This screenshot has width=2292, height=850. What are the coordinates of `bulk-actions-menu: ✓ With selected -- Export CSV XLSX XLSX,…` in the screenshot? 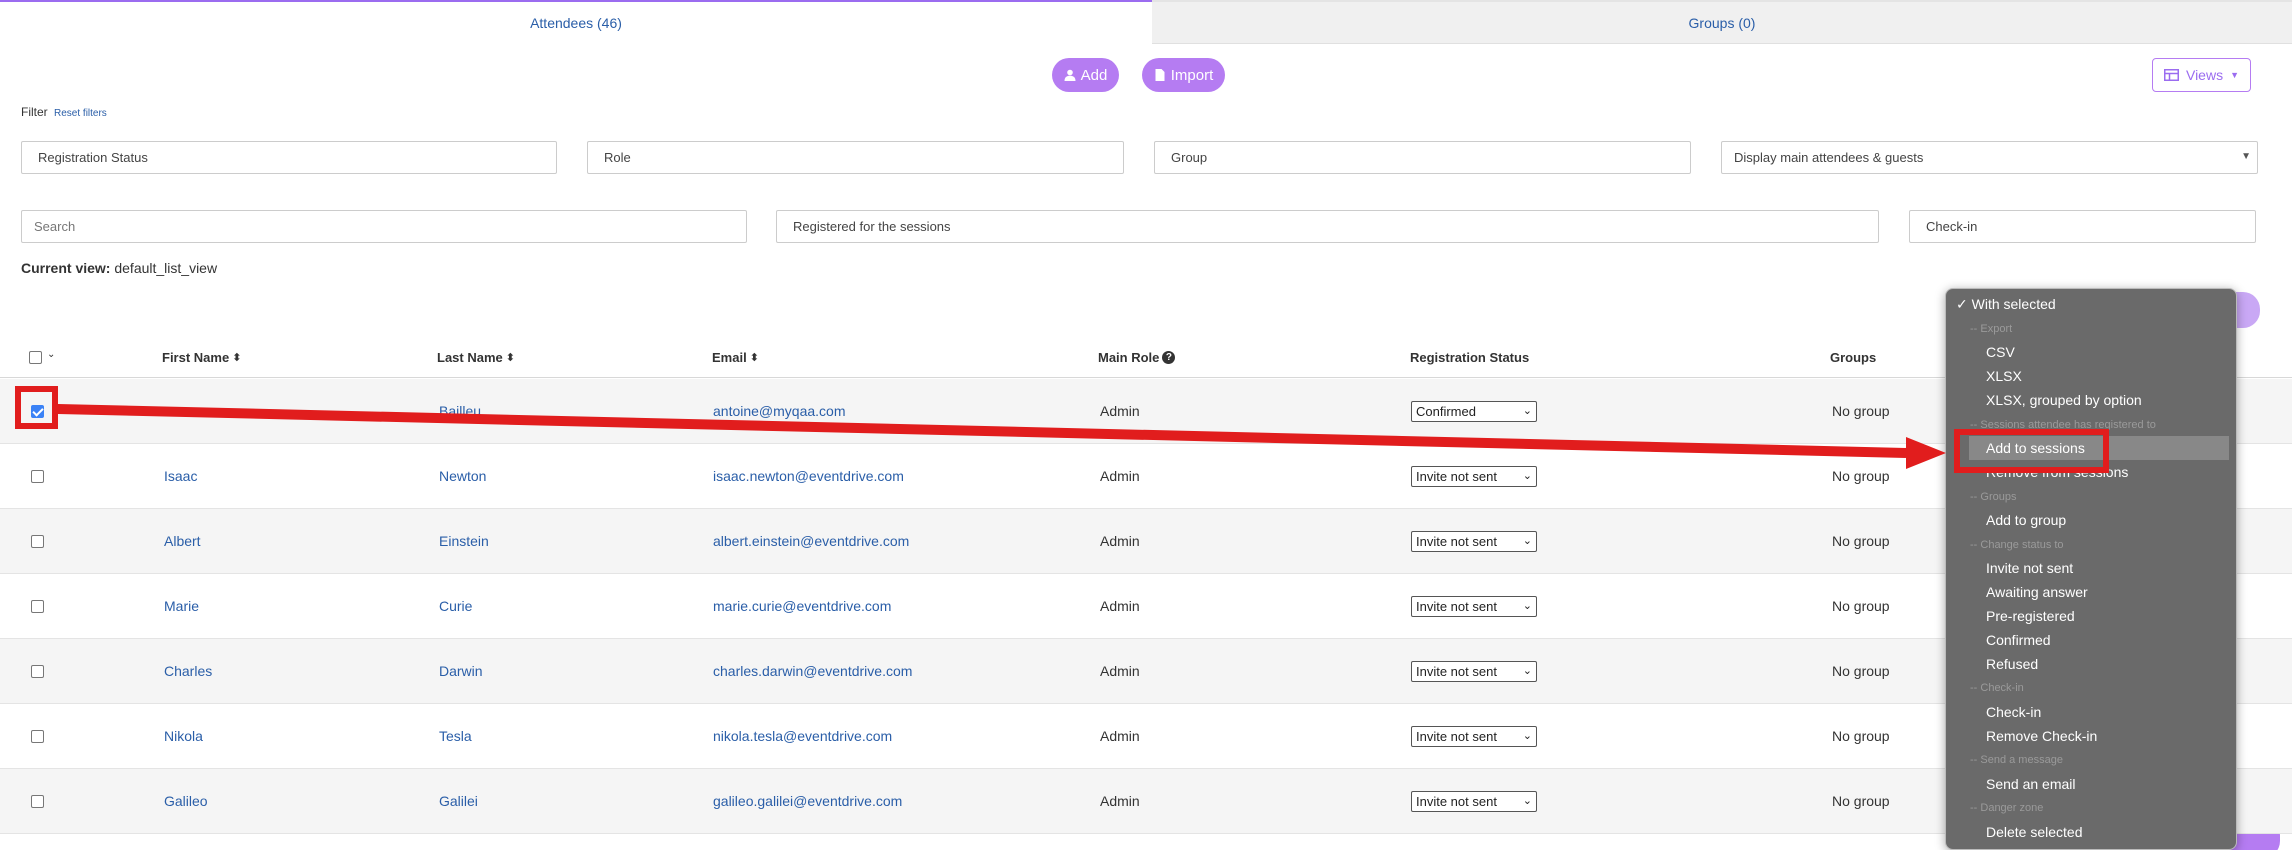 It's located at (2091, 569).